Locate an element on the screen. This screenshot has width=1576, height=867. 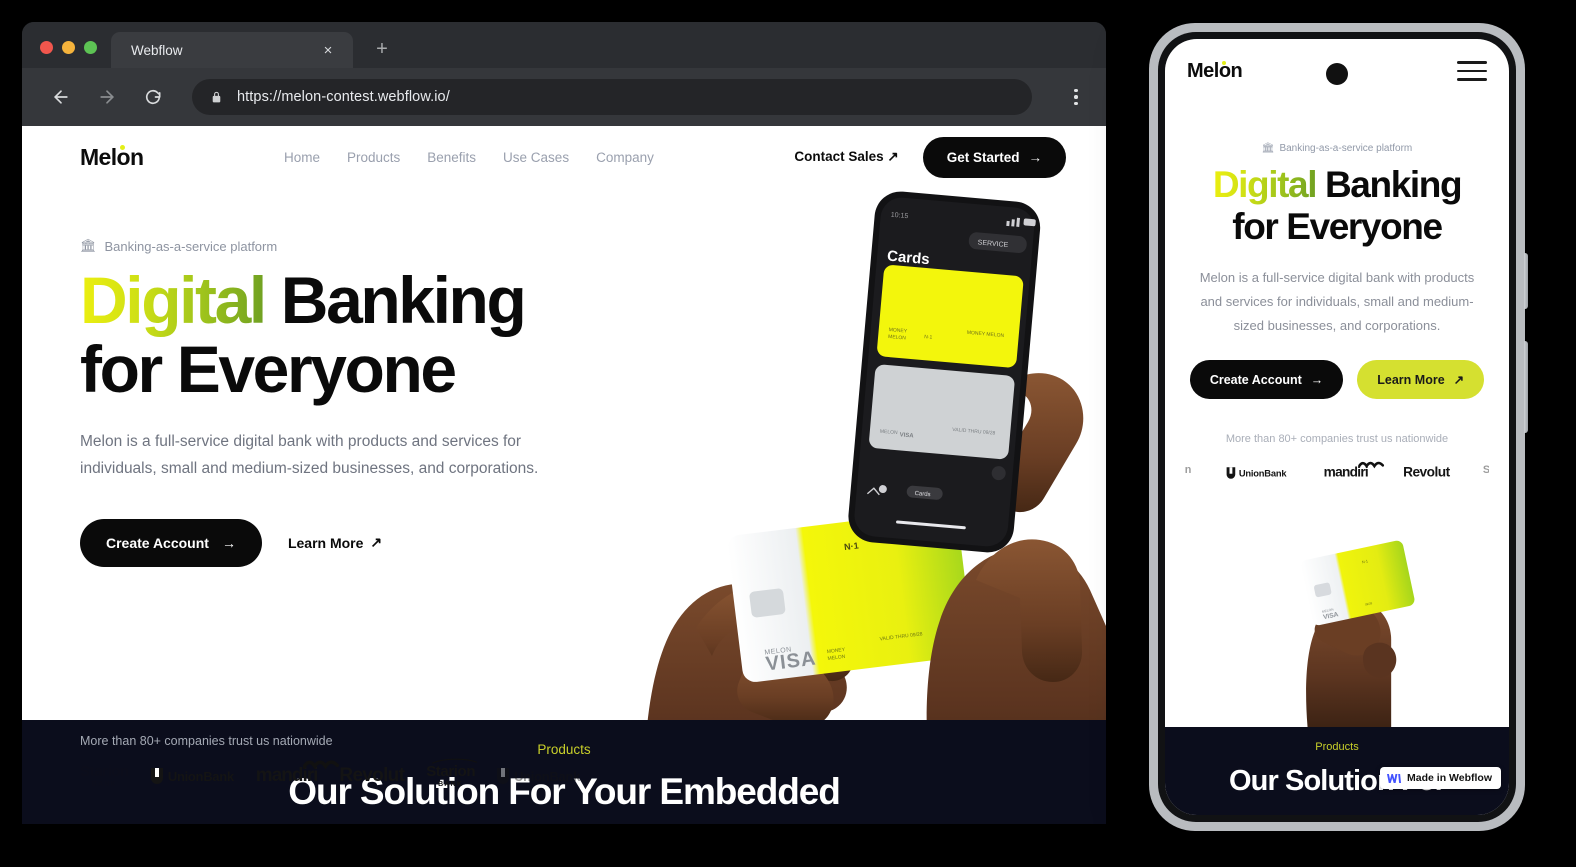
site-nav-links: Home Products Benefits Use Cases Company is located at coordinates (469, 157).